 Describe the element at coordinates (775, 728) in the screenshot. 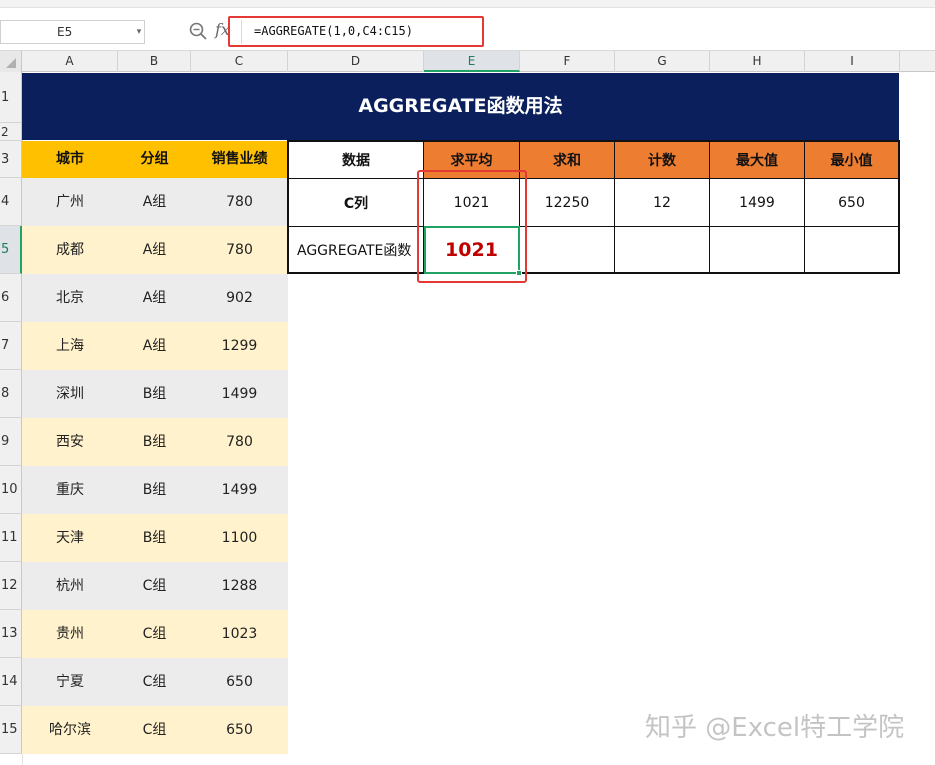

I see `watermark: 知乎 @Excel特工学院` at that location.